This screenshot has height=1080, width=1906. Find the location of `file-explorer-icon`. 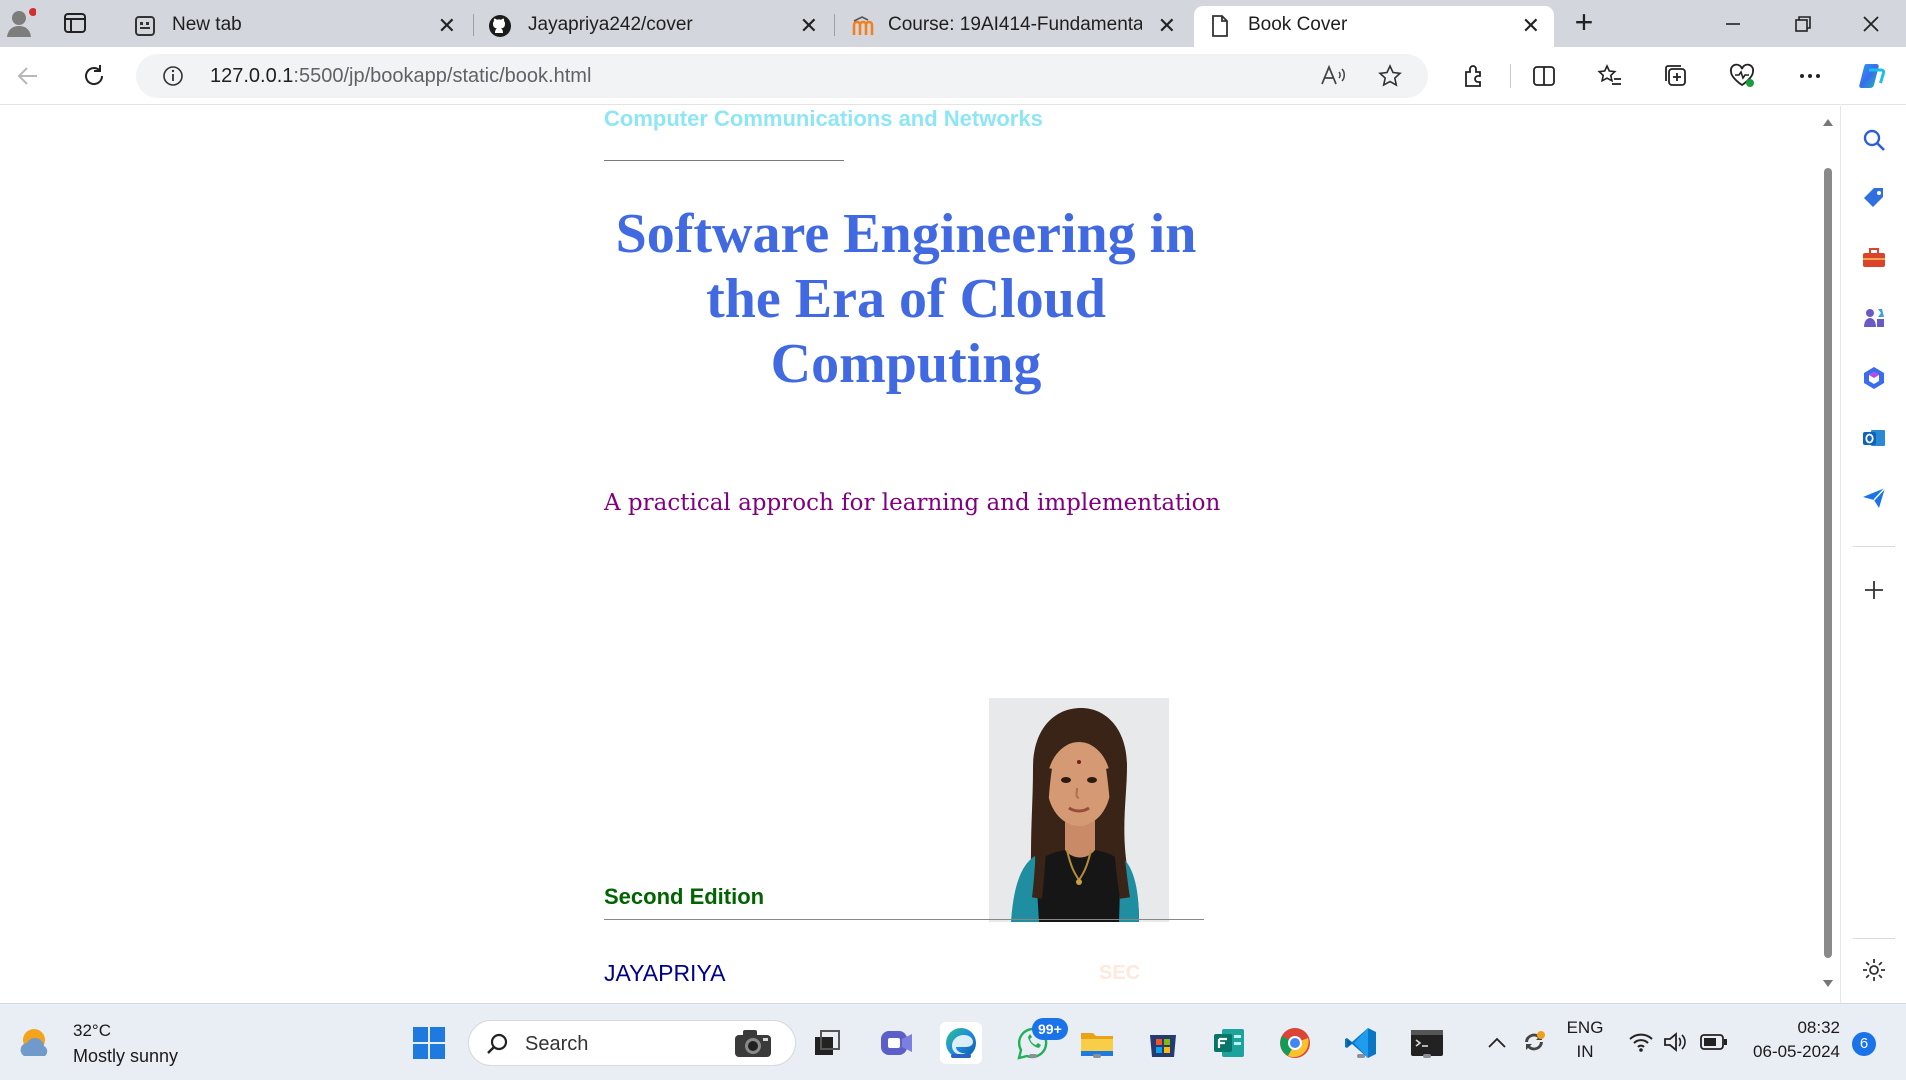

file-explorer-icon is located at coordinates (1097, 1043).